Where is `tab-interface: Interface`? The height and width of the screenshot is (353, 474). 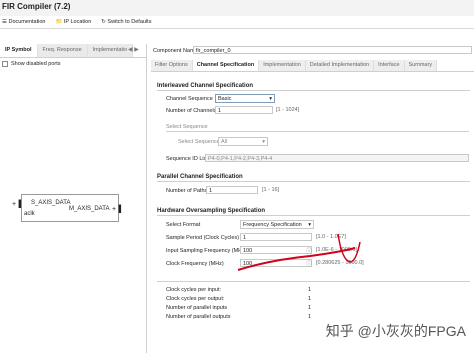 tab-interface: Interface is located at coordinates (389, 65).